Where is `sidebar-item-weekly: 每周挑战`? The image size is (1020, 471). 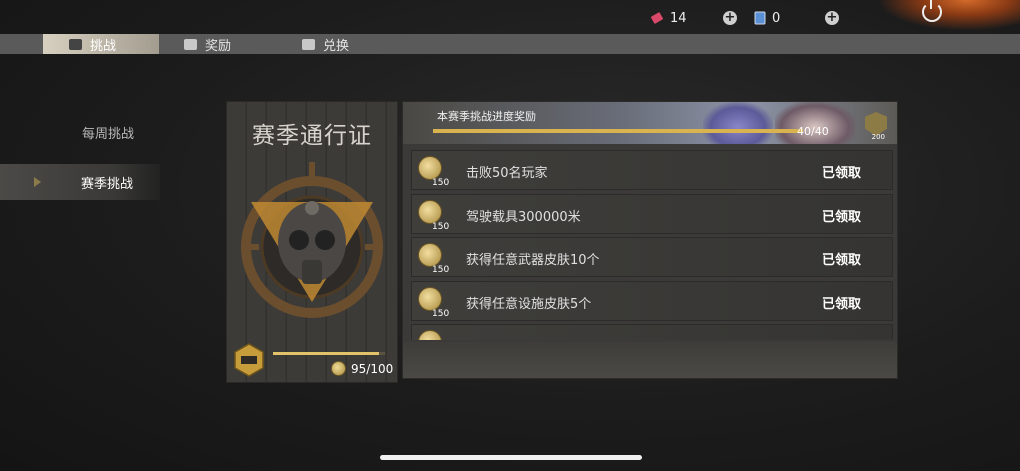
sidebar-item-weekly: 每周挑战 is located at coordinates (80, 132).